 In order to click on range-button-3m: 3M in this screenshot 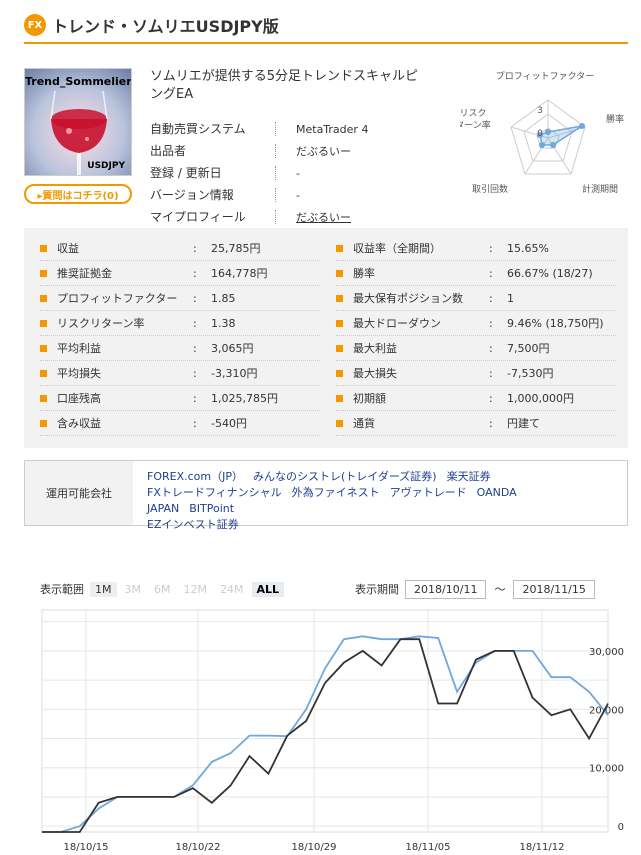, I will do `click(133, 589)`.